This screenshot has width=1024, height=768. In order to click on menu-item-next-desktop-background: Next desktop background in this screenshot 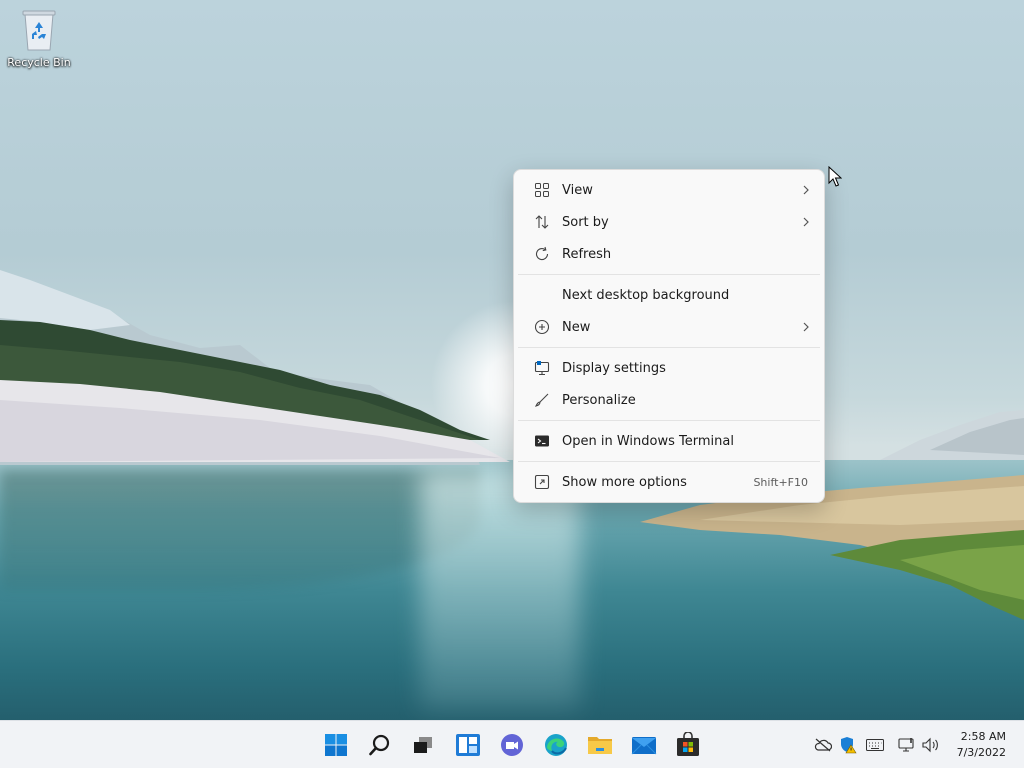, I will do `click(669, 295)`.